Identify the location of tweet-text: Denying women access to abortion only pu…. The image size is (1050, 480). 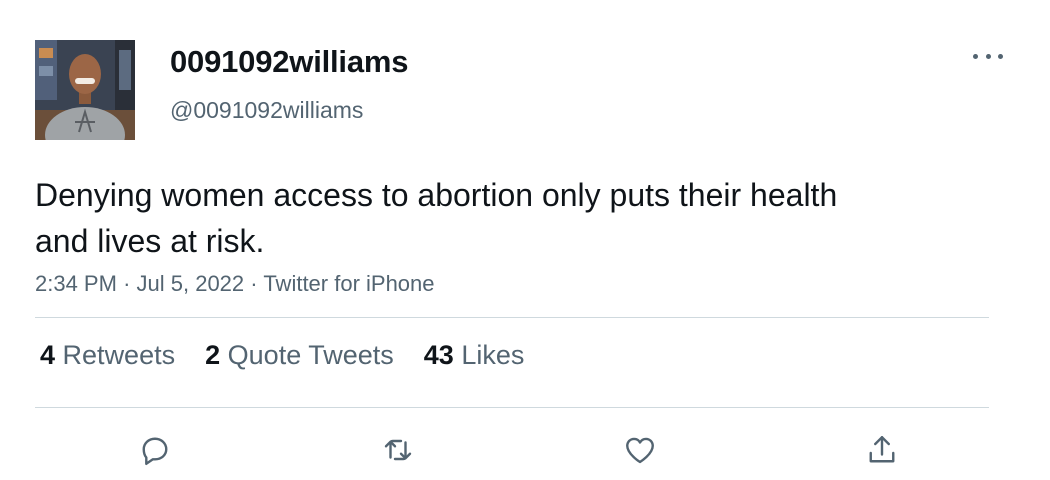
(436, 218).